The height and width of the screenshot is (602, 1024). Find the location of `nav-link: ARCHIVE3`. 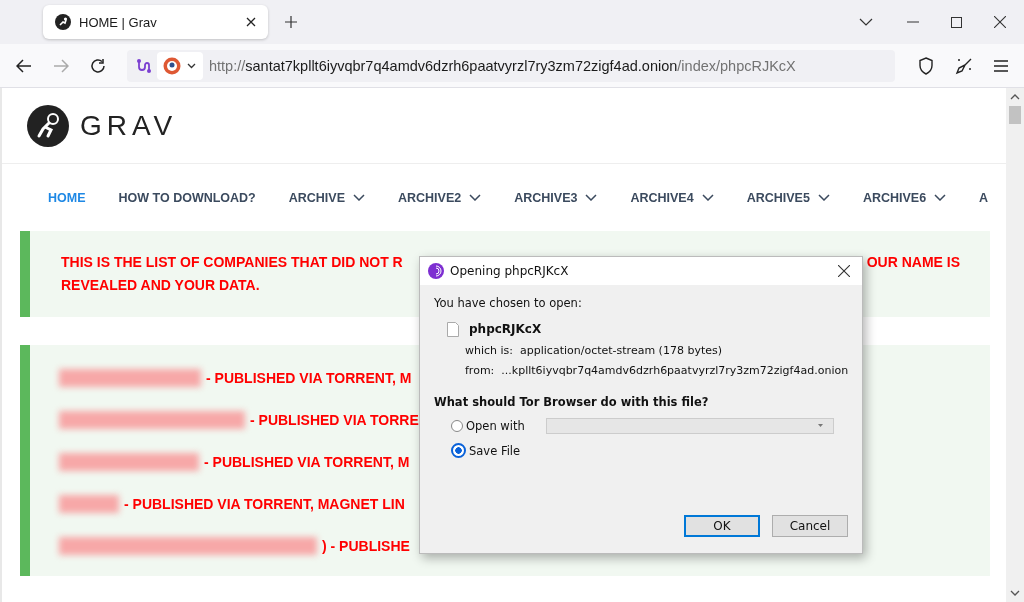

nav-link: ARCHIVE3 is located at coordinates (556, 197).